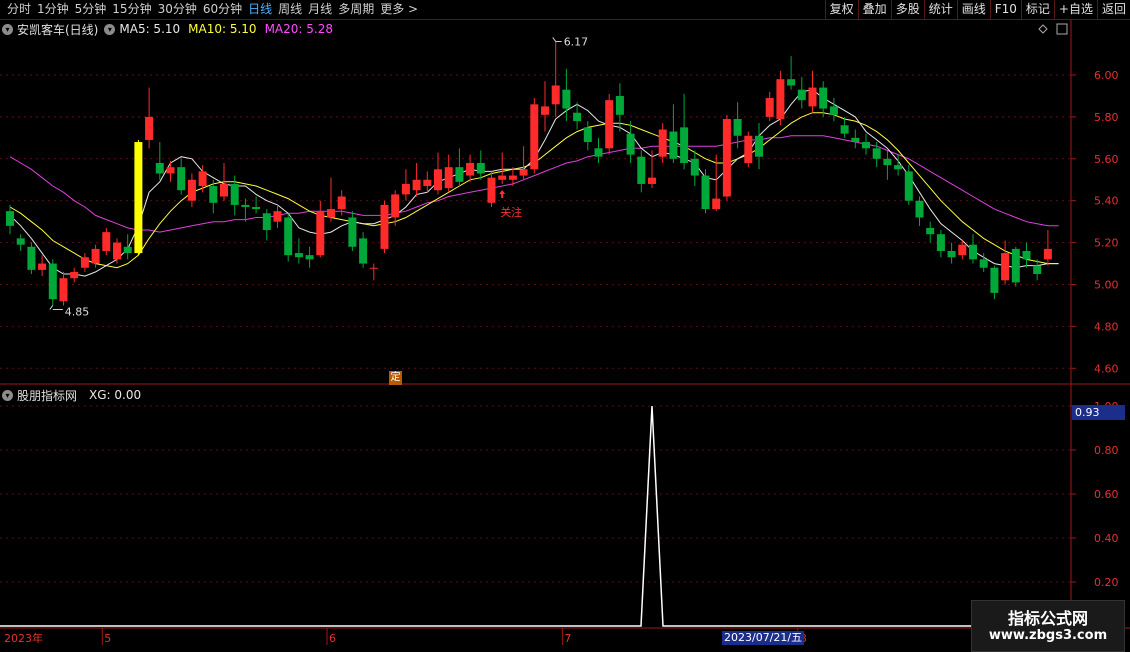  Describe the element at coordinates (107, 638) in the screenshot. I see `date-label: 5` at that location.